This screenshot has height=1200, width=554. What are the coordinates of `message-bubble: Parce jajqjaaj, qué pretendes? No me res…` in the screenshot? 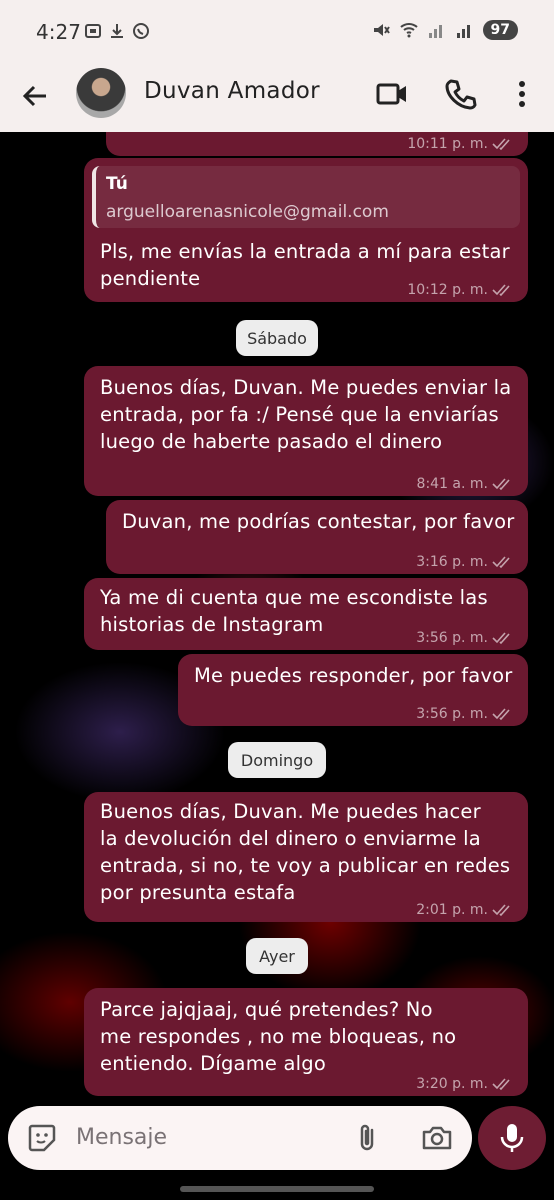 It's located at (306, 1042).